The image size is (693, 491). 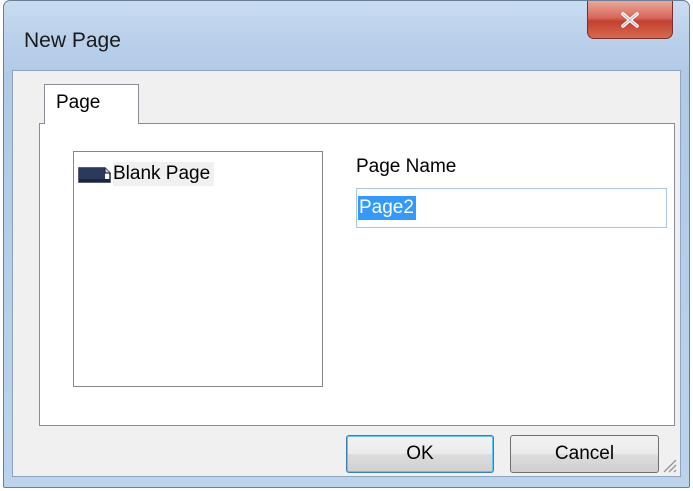 I want to click on page-name-selected-text: Page2, so click(x=387, y=208).